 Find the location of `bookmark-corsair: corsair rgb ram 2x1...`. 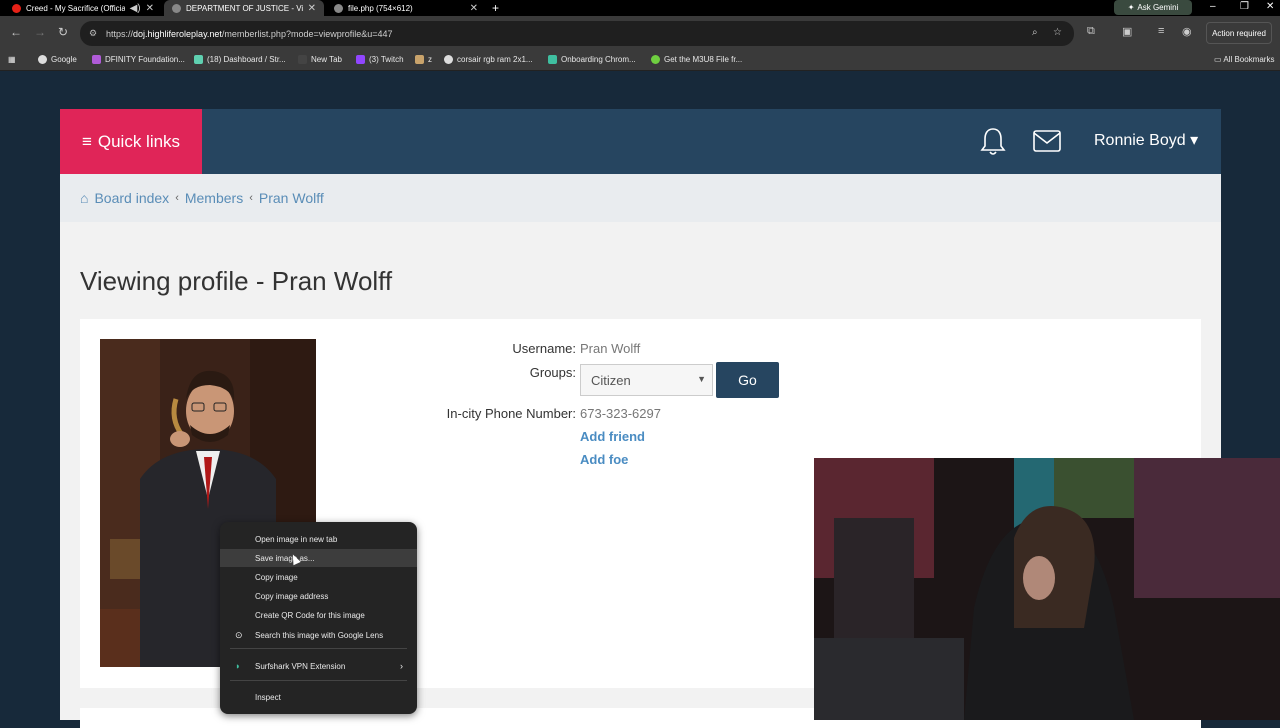

bookmark-corsair: corsair rgb ram 2x1... is located at coordinates (488, 59).